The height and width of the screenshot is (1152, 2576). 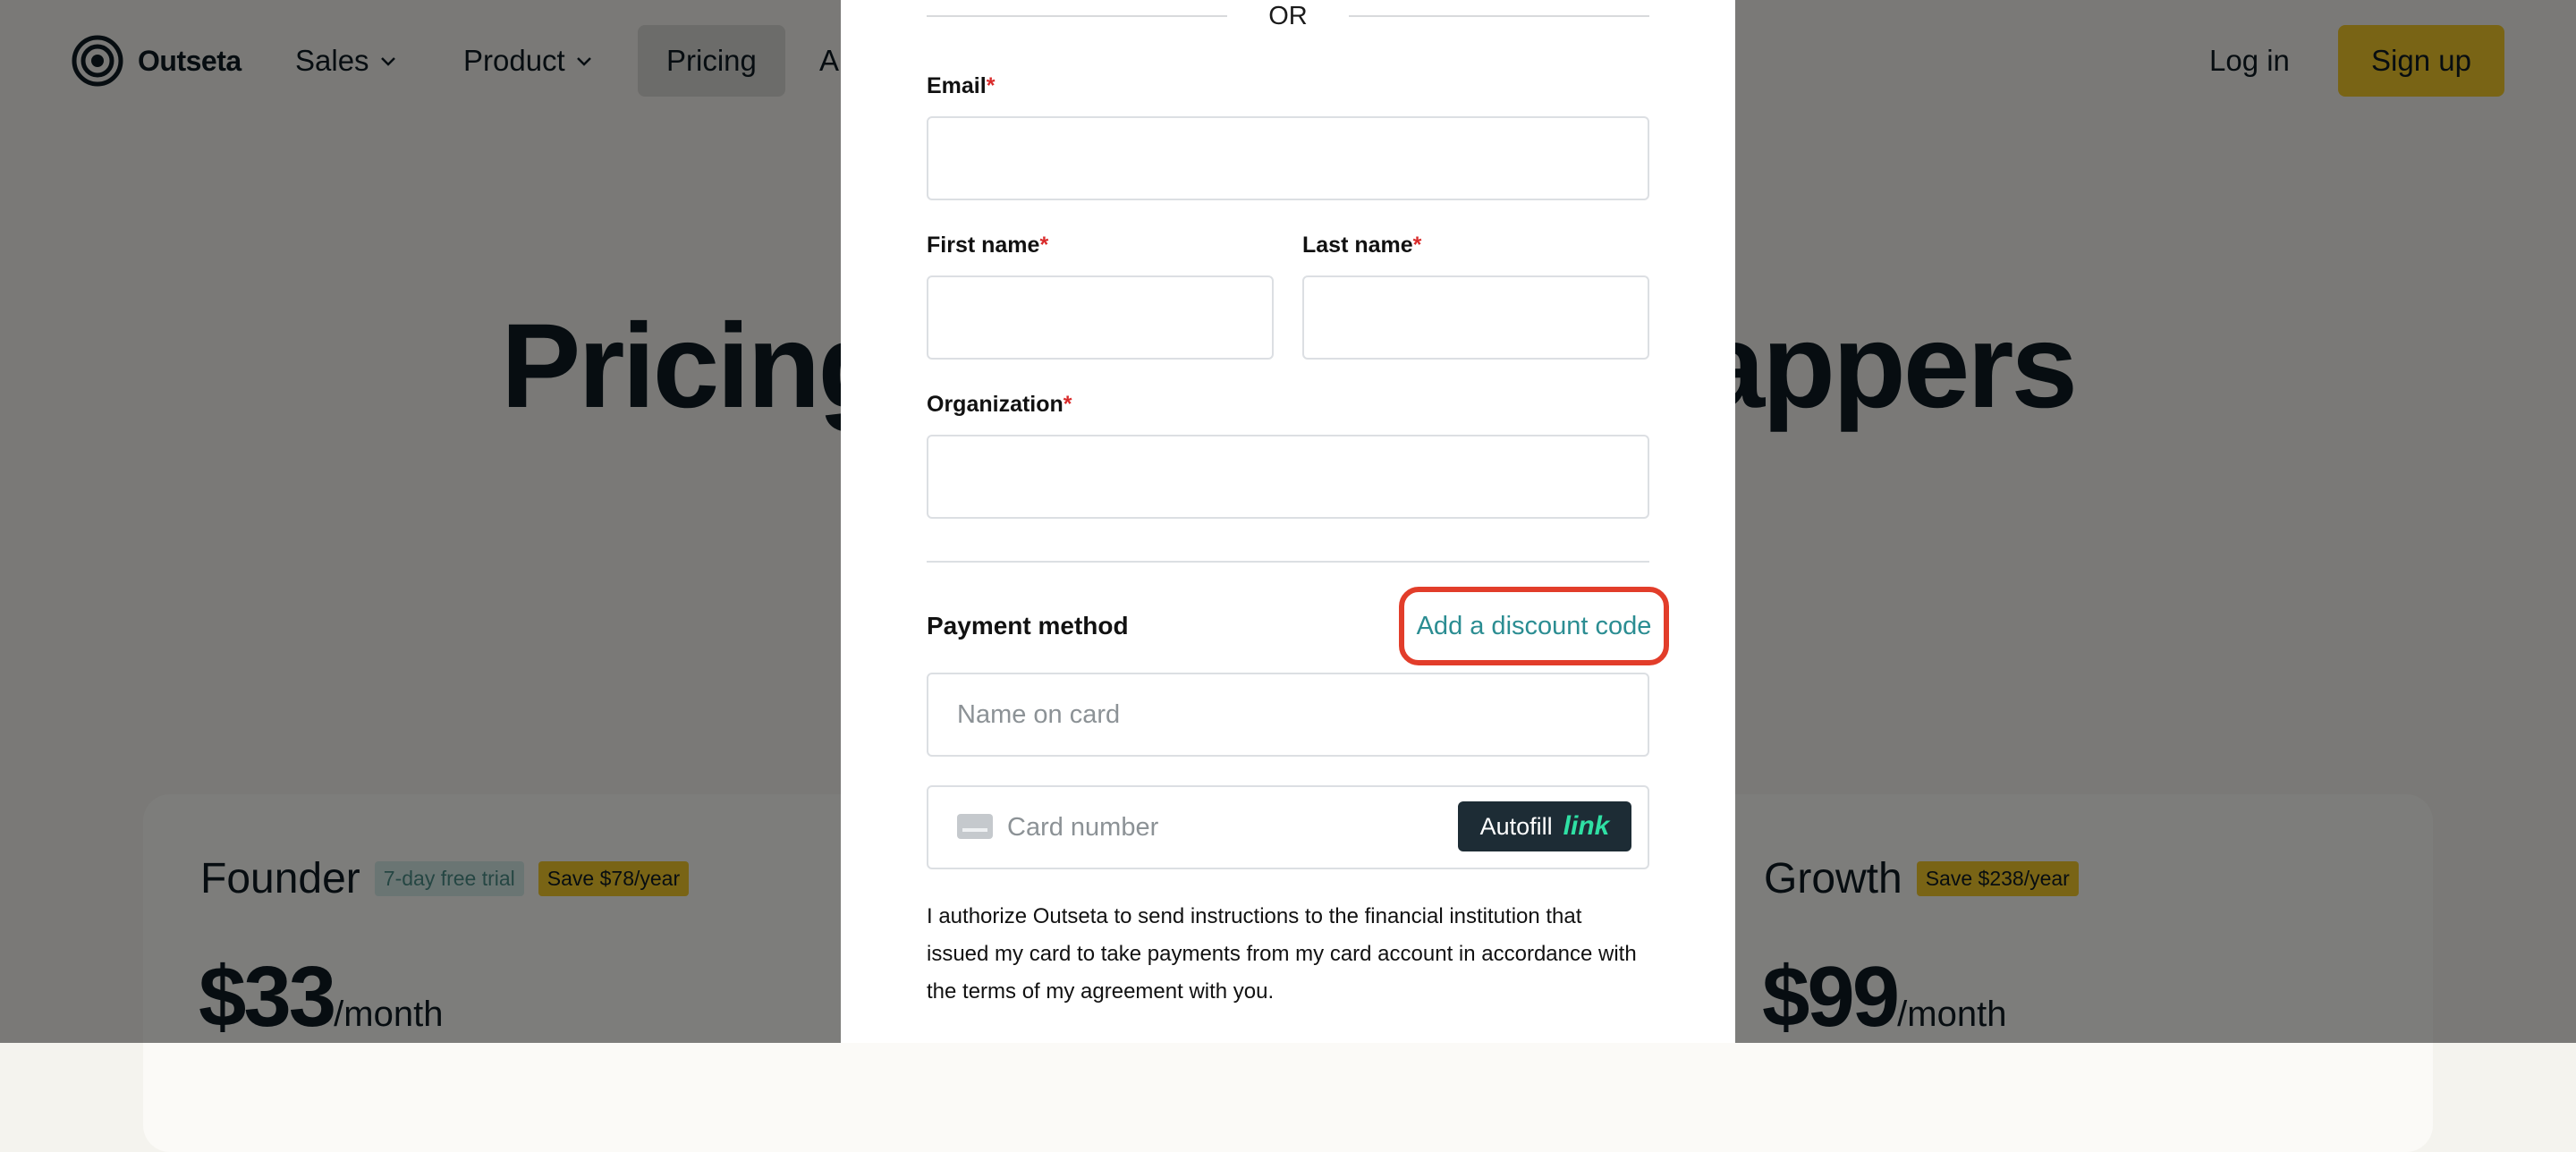 I want to click on add-discount-code-link: Add a discount code, so click(x=1534, y=626).